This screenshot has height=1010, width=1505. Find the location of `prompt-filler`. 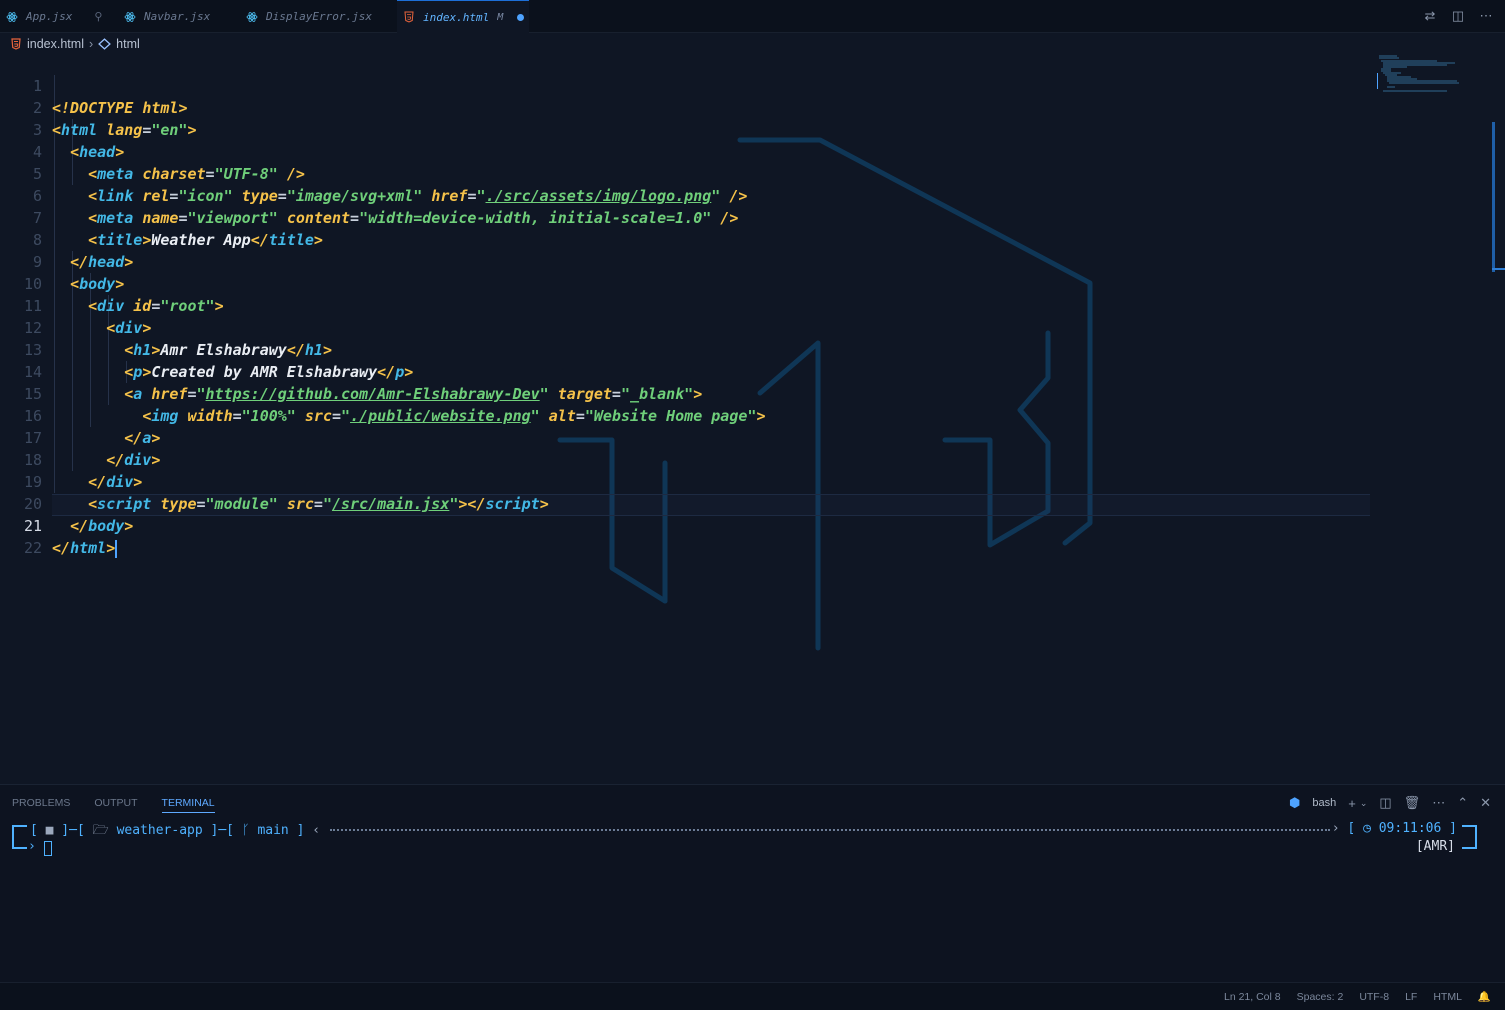

prompt-filler is located at coordinates (830, 830).